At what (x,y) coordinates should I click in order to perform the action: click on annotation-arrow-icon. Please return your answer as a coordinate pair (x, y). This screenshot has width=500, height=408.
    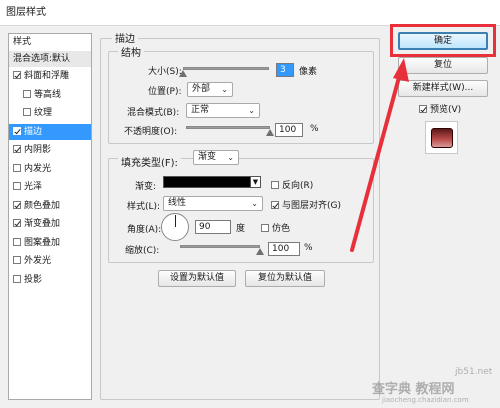
    Looking at the image, I should click on (379, 155).